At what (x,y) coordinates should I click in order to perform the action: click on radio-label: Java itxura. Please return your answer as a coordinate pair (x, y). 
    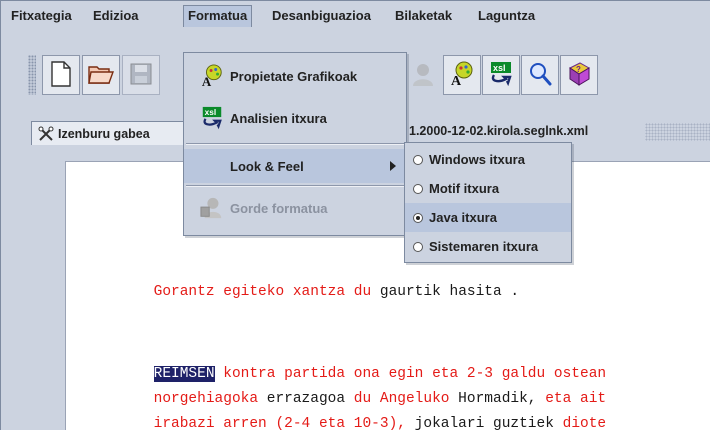
    Looking at the image, I should click on (463, 217).